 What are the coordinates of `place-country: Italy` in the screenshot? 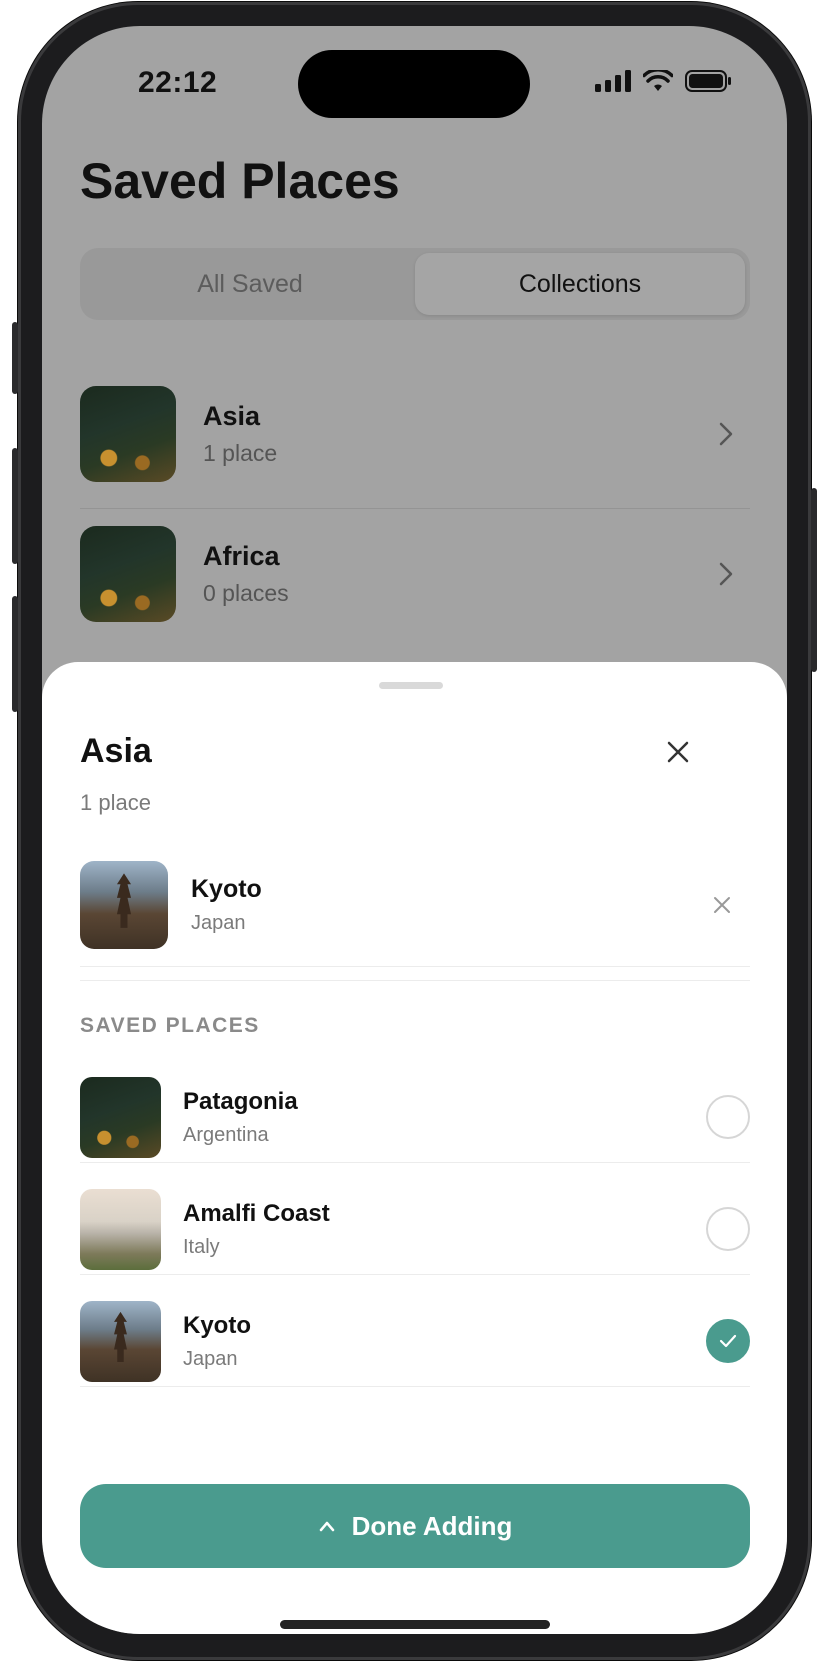 It's located at (201, 1246).